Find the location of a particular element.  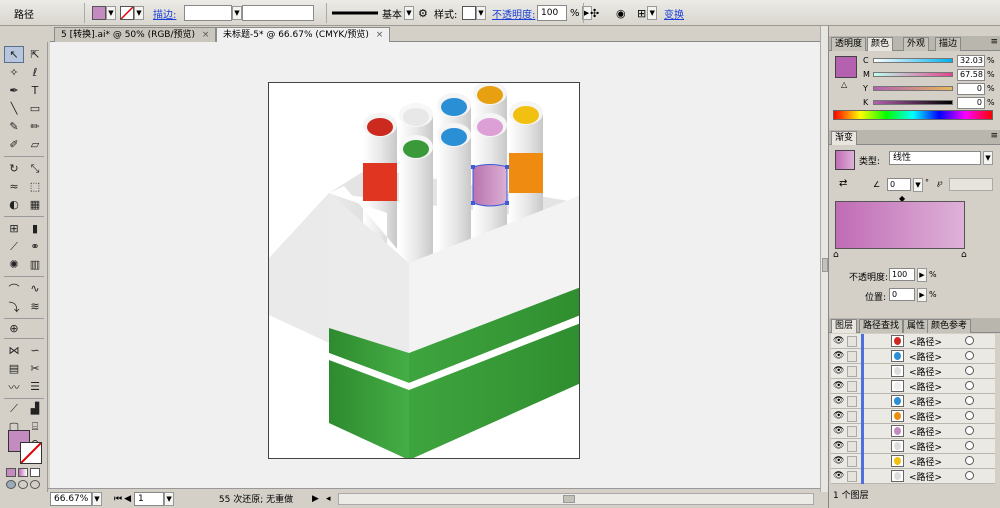

brush-profile-control: 基本 ▼ is located at coordinates (373, 13).